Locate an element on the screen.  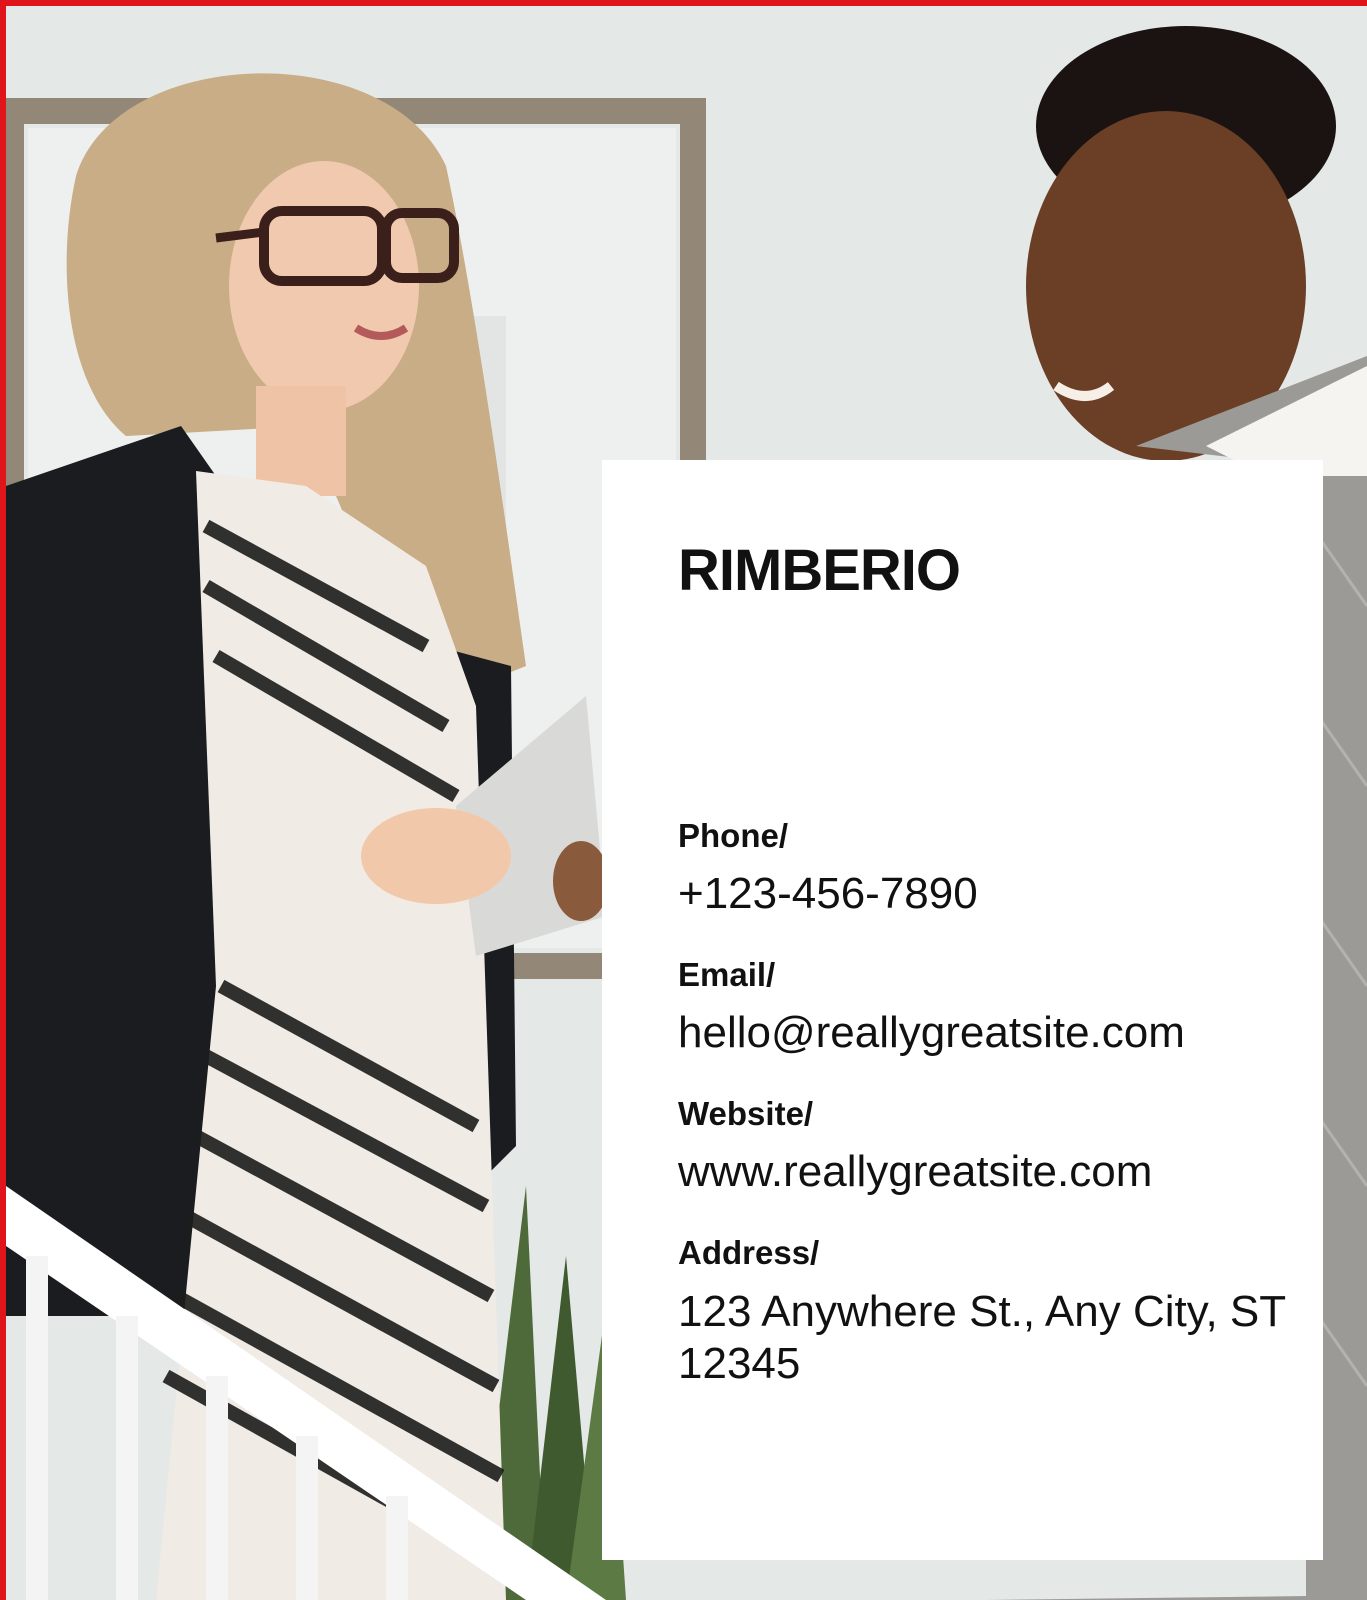
address-value: 123 Anywhere St., Any City, ST 12345 is located at coordinates (982, 1337).